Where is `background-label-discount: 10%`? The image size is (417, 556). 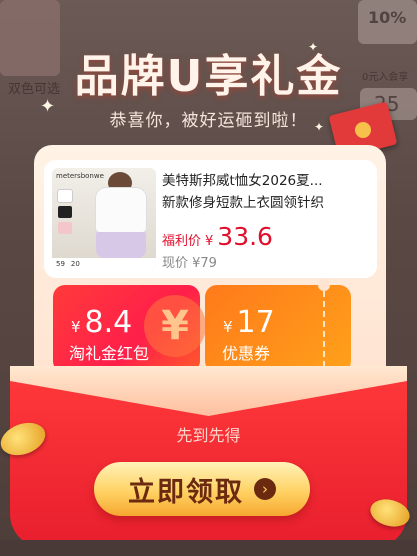
background-label-discount: 10% is located at coordinates (387, 17).